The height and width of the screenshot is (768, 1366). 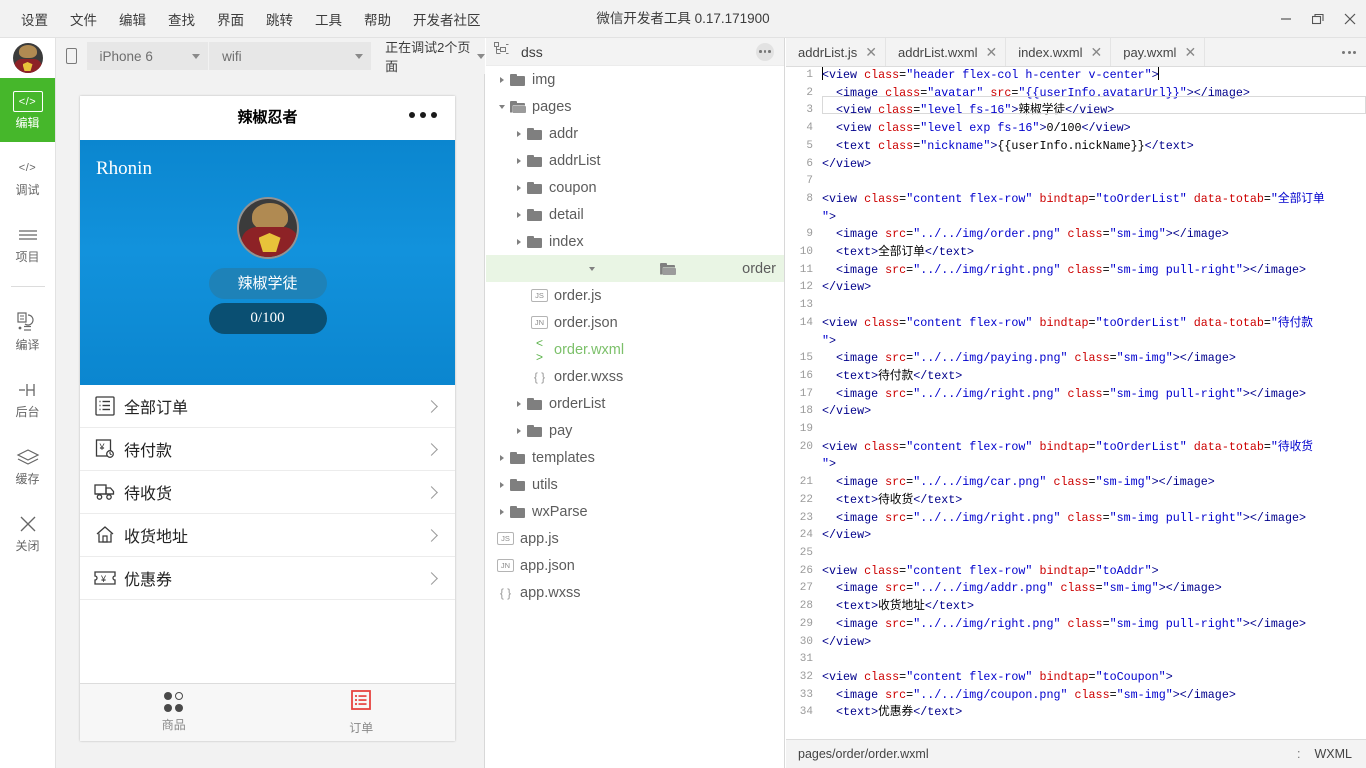 What do you see at coordinates (267, 449) in the screenshot?
I see `menu-row-1: ¥ 待付款` at bounding box center [267, 449].